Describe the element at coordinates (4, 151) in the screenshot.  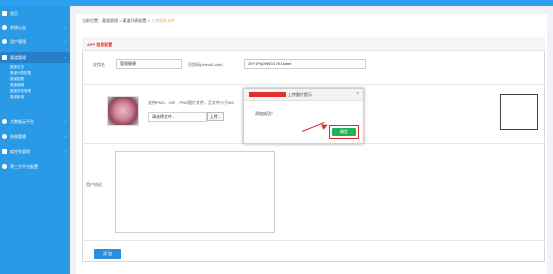
I see `monitor-icon` at that location.